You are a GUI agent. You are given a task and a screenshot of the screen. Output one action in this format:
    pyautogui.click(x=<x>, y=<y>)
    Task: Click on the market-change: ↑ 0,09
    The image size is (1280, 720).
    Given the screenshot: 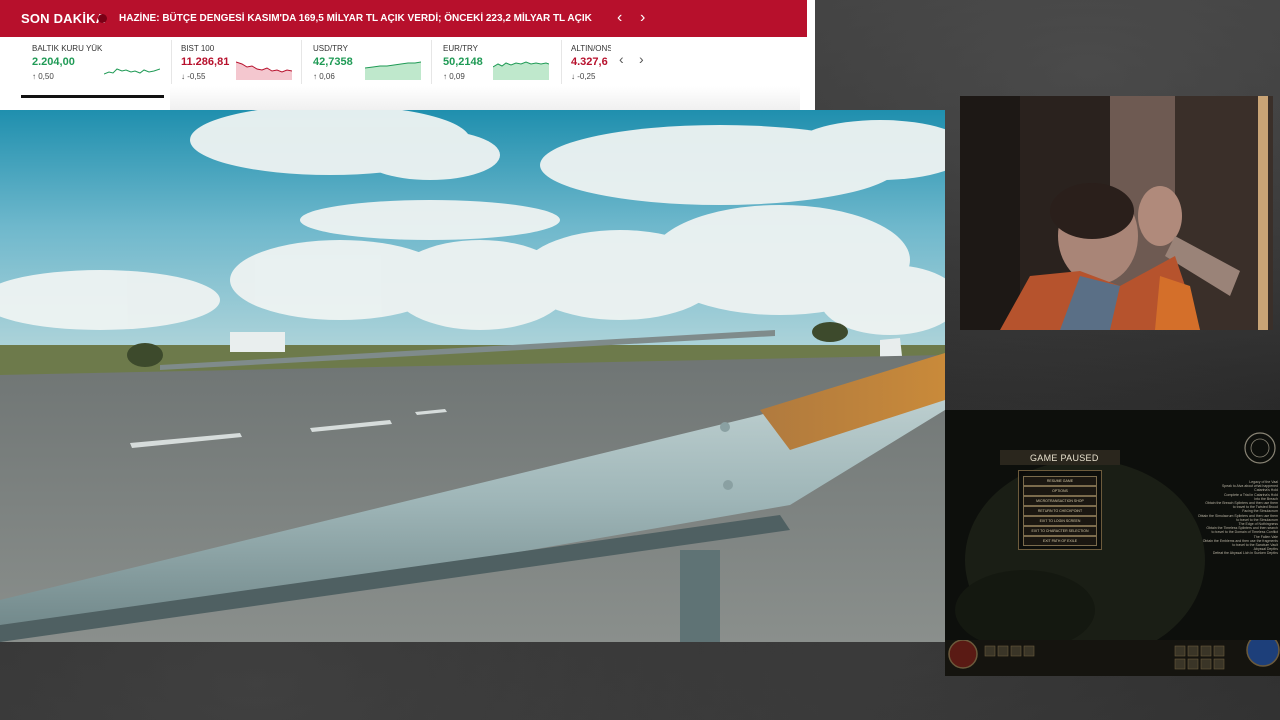 What is the action you would take?
    pyautogui.click(x=454, y=76)
    